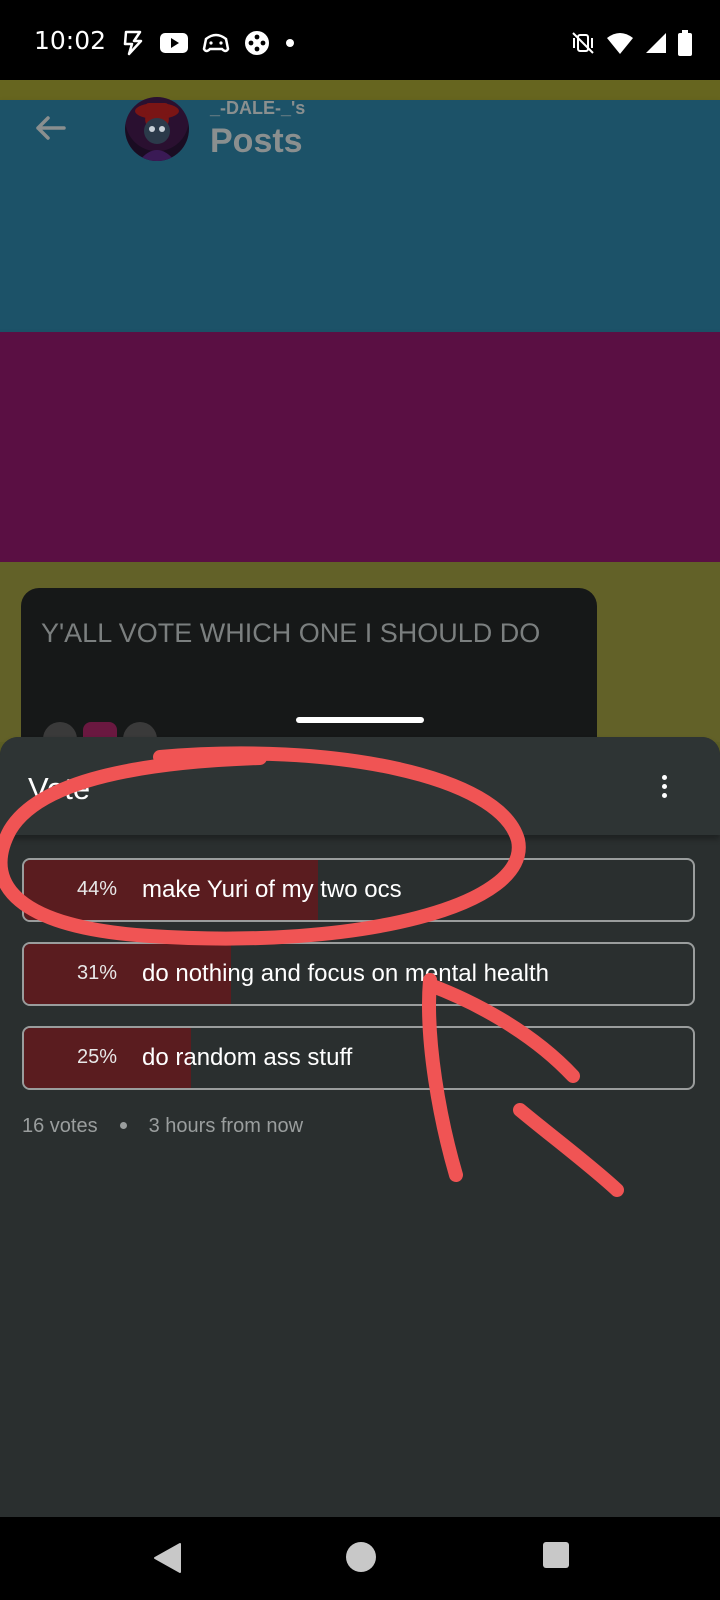 The image size is (720, 1600). Describe the element at coordinates (216, 43) in the screenshot. I see `game-controller-icon` at that location.